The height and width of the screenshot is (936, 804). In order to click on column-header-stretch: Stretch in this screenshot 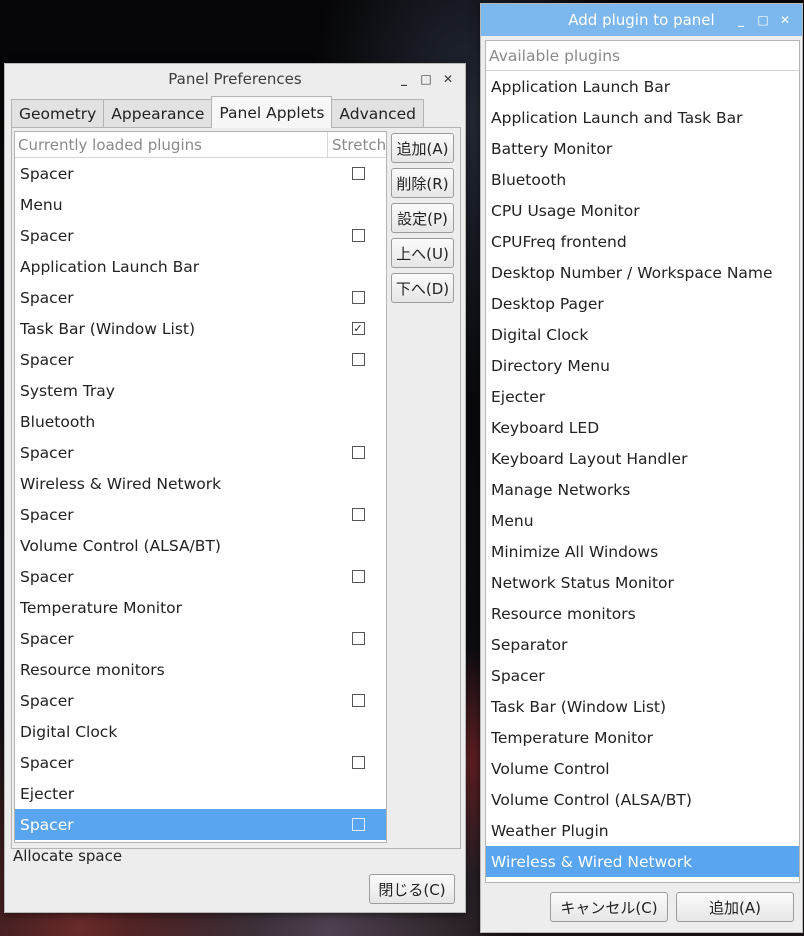, I will do `click(357, 145)`.